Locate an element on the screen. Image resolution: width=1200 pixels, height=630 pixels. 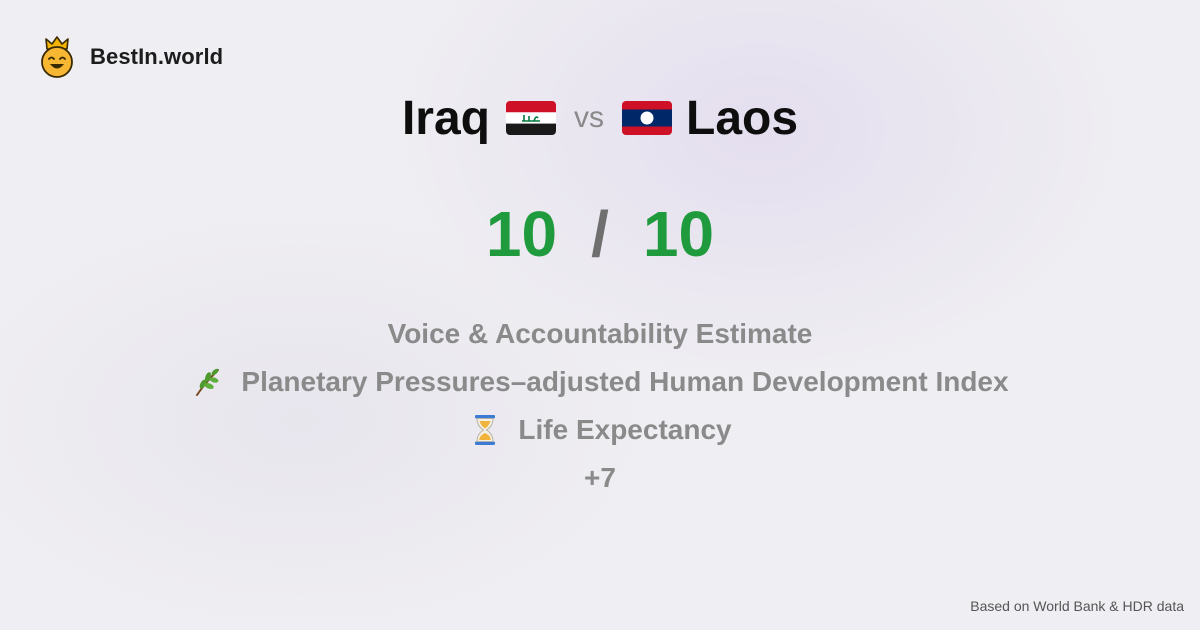
brand: BestIn.world is located at coordinates (130, 57).